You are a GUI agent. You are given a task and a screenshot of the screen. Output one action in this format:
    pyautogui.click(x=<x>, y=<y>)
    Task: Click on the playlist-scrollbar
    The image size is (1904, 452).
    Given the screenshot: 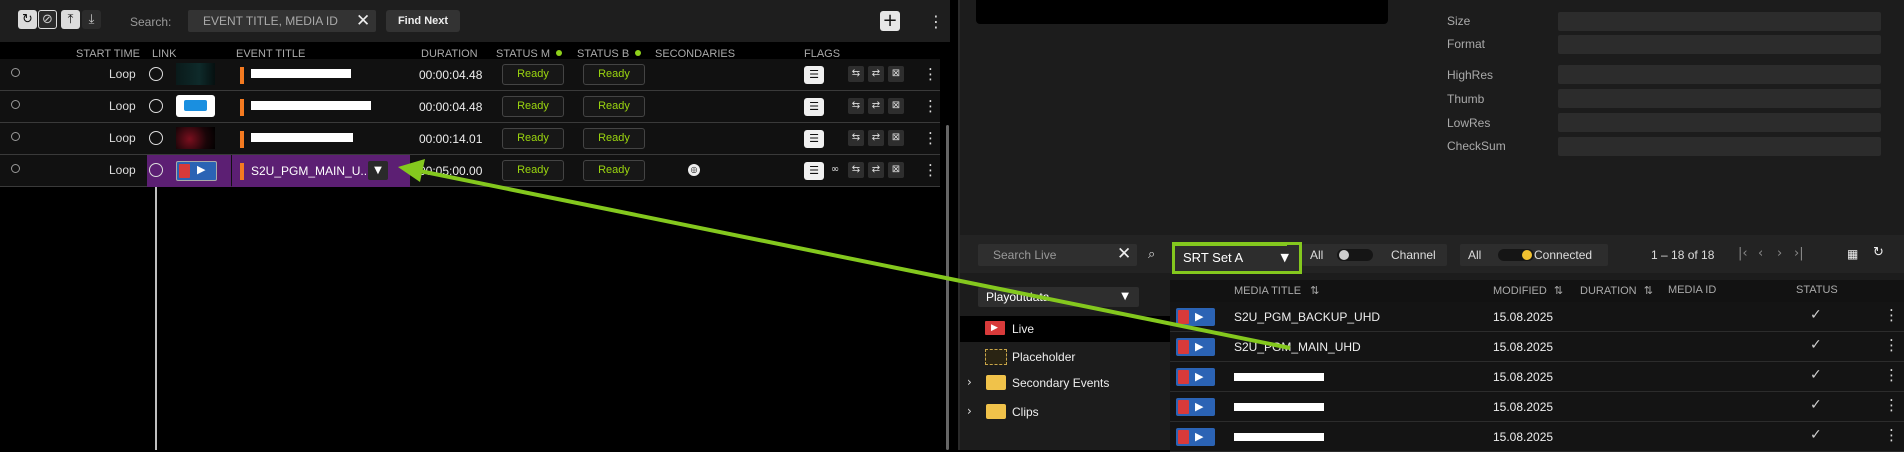 What is the action you would take?
    pyautogui.click(x=947, y=287)
    